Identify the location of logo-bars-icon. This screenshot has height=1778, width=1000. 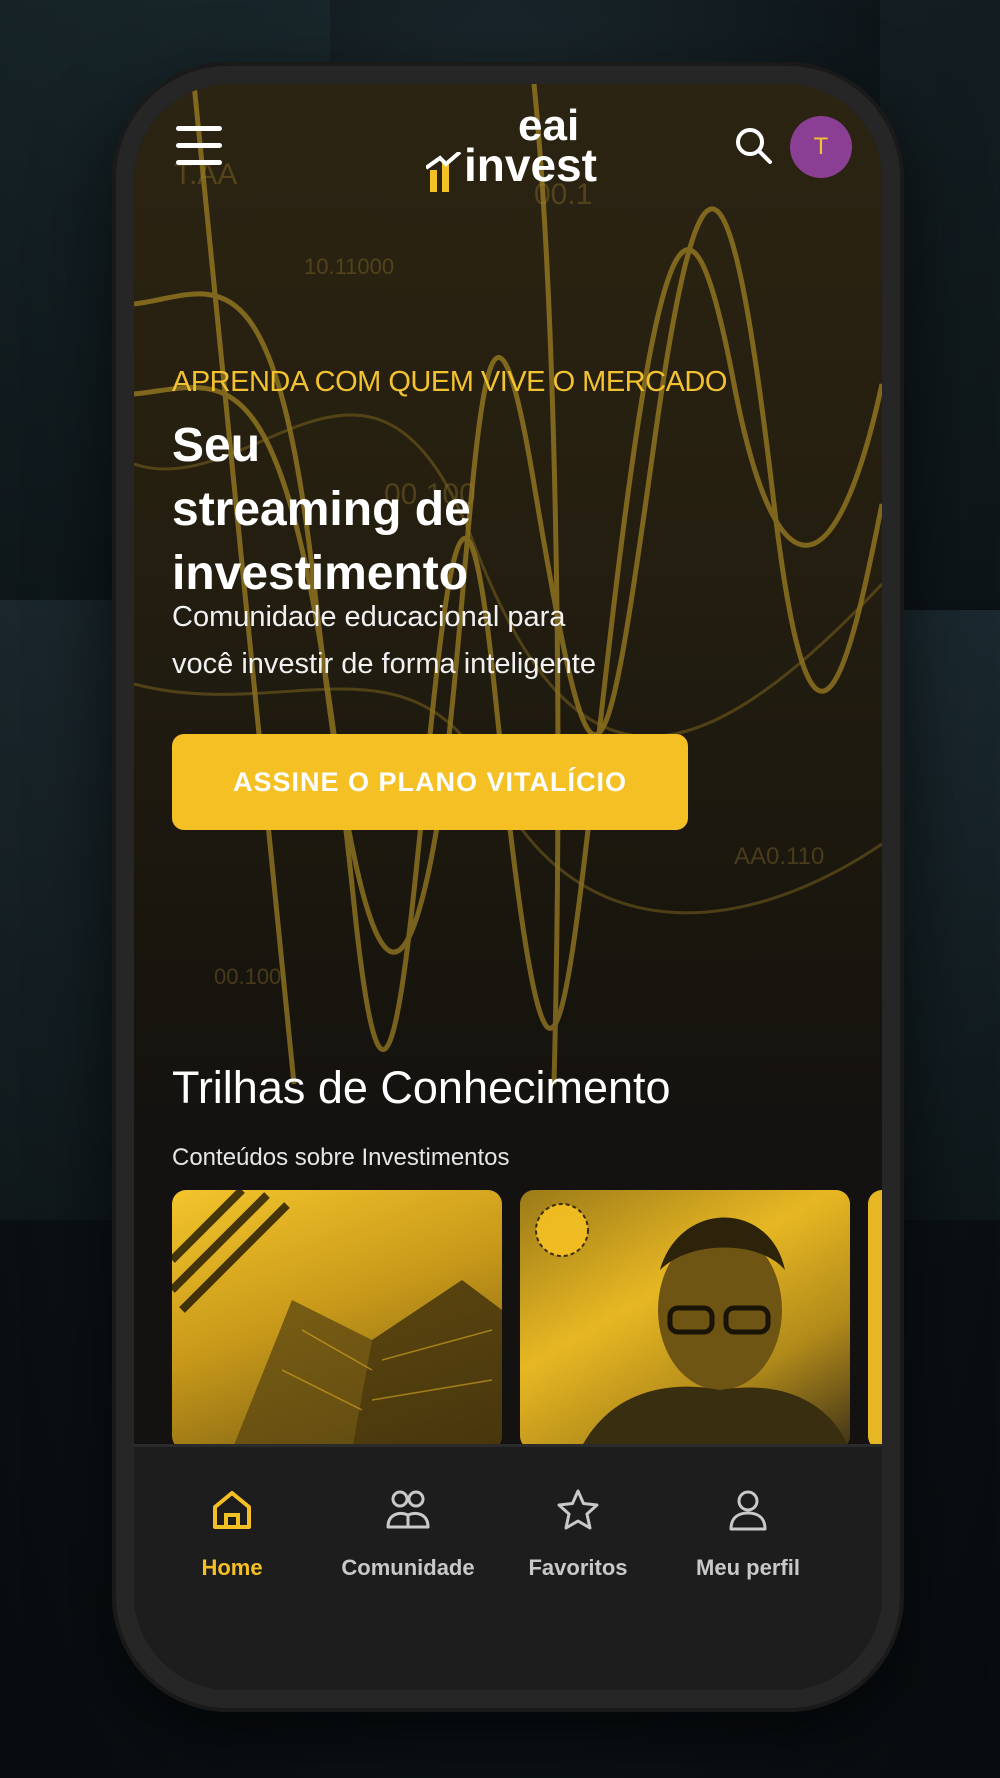
(444, 172).